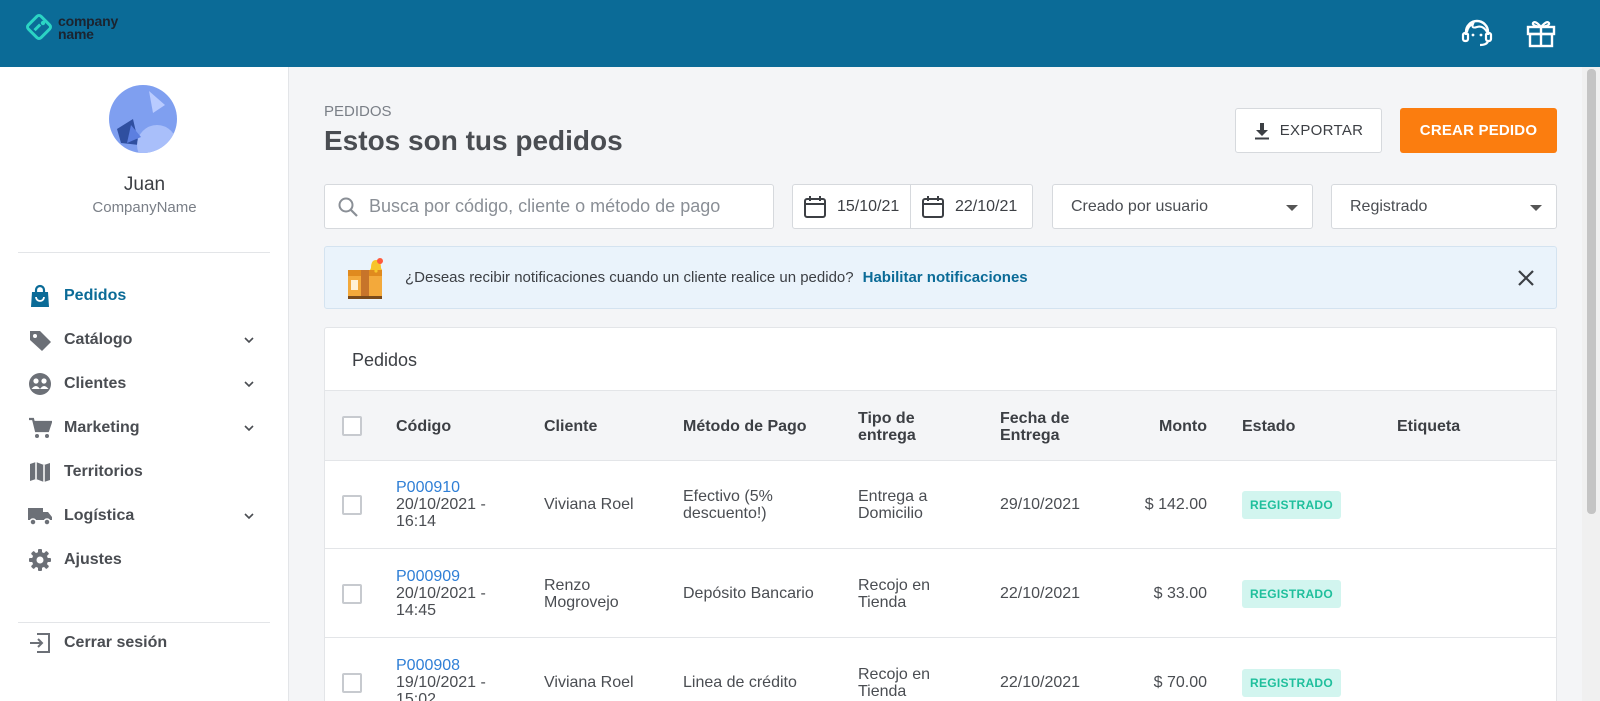 The image size is (1600, 701). Describe the element at coordinates (745, 426) in the screenshot. I see `col-payment: Método de Pago` at that location.